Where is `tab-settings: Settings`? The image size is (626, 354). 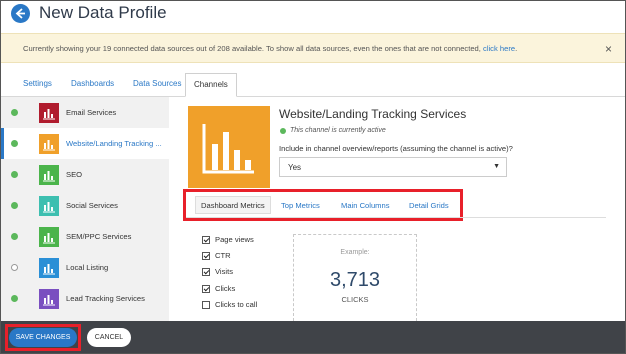
tab-settings: Settings is located at coordinates (37, 85).